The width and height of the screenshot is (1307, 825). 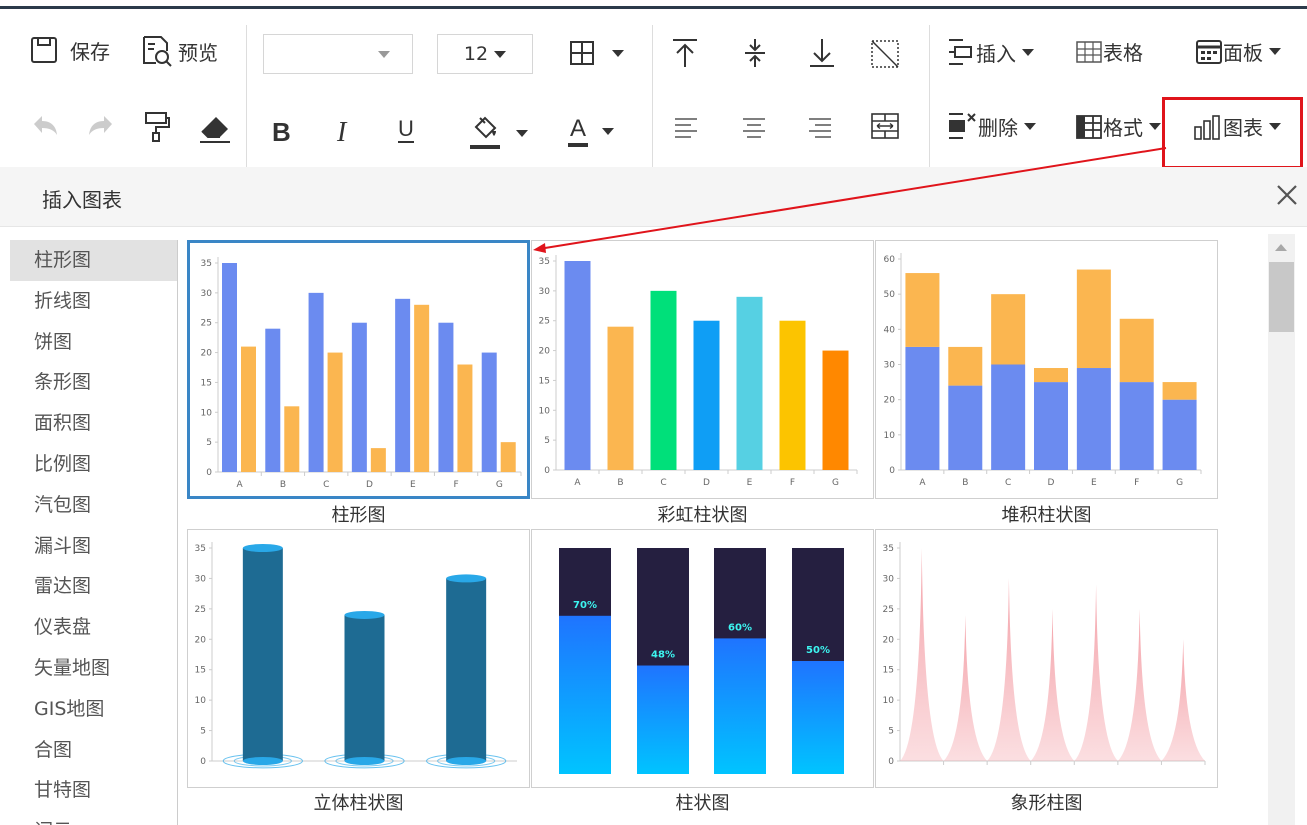 I want to click on font-color-button: A, so click(x=591, y=131).